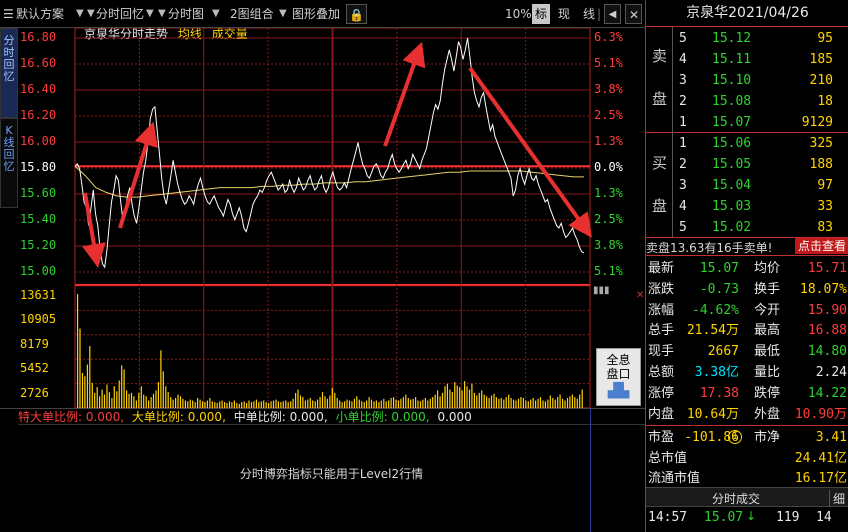  Describe the element at coordinates (747, 186) in the screenshot. I see `bid-row: 3 15.04 97` at that location.